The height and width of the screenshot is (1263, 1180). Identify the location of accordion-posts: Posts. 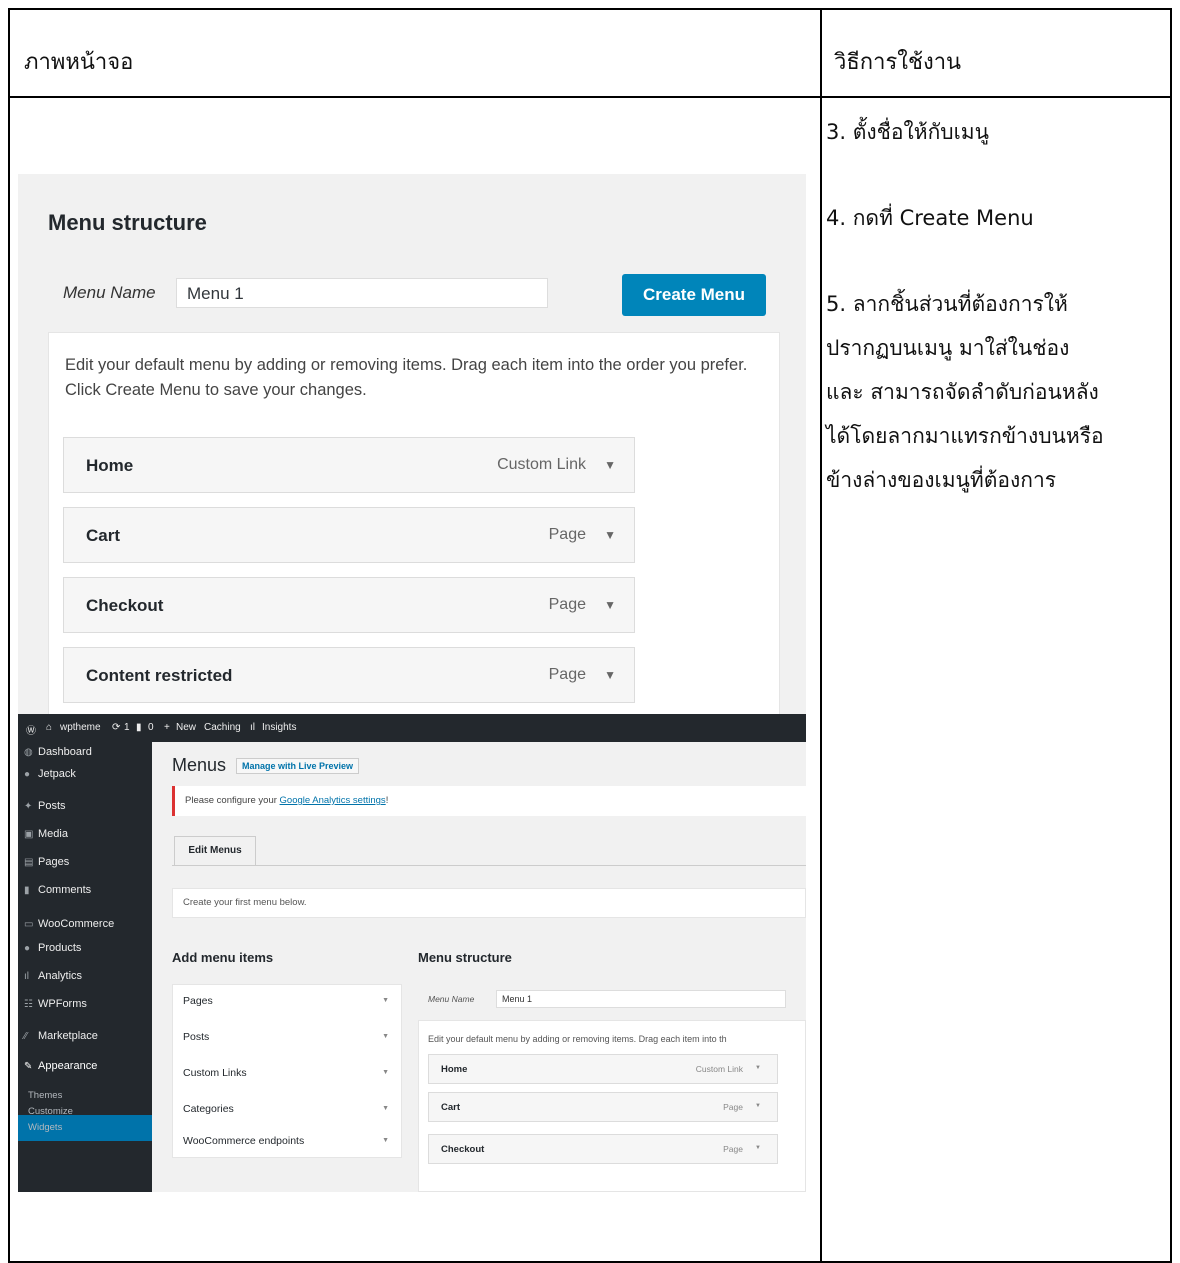
(196, 1037).